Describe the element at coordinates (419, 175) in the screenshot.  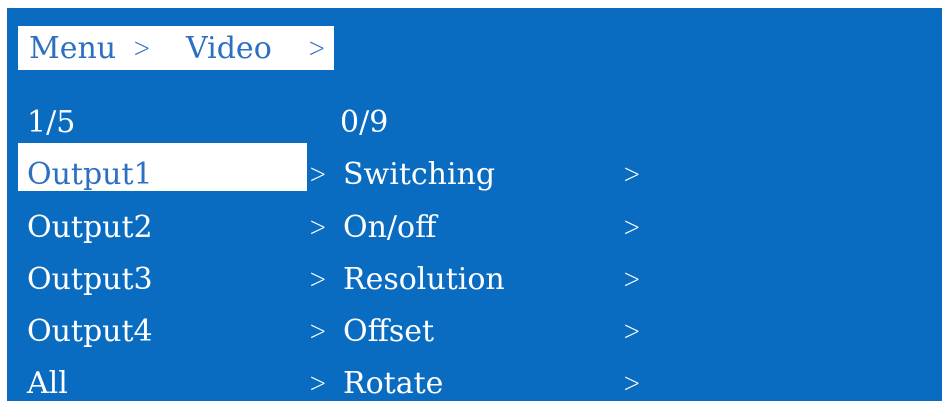
I see `list-item-switching: Switching` at that location.